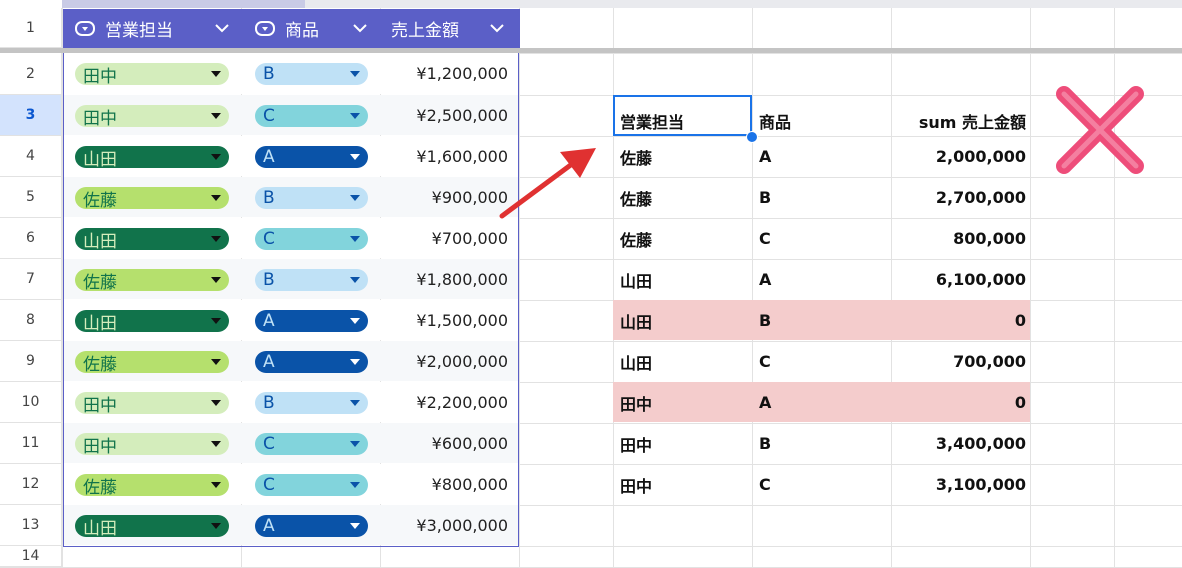 Image resolution: width=1182 pixels, height=568 pixels. I want to click on row-header-7: 7, so click(31, 279).